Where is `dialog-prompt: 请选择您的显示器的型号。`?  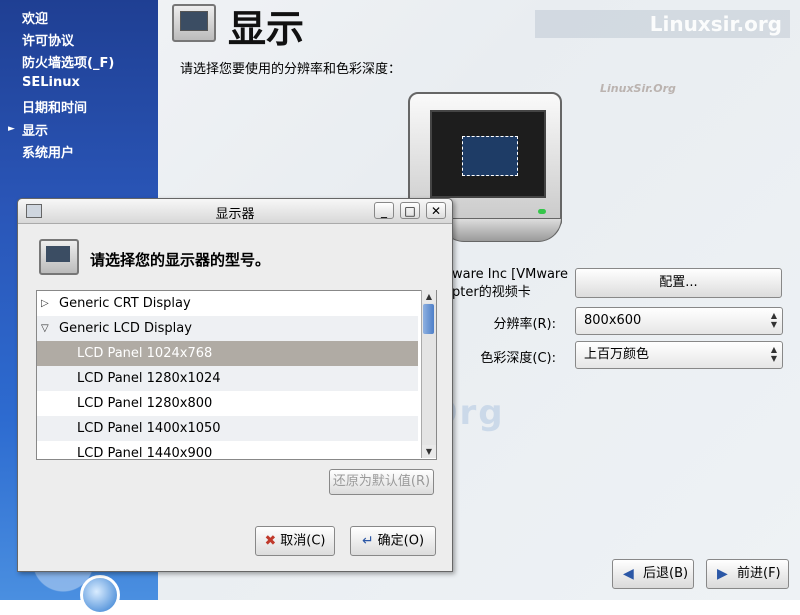
dialog-prompt: 请选择您的显示器的型号。 is located at coordinates (180, 260).